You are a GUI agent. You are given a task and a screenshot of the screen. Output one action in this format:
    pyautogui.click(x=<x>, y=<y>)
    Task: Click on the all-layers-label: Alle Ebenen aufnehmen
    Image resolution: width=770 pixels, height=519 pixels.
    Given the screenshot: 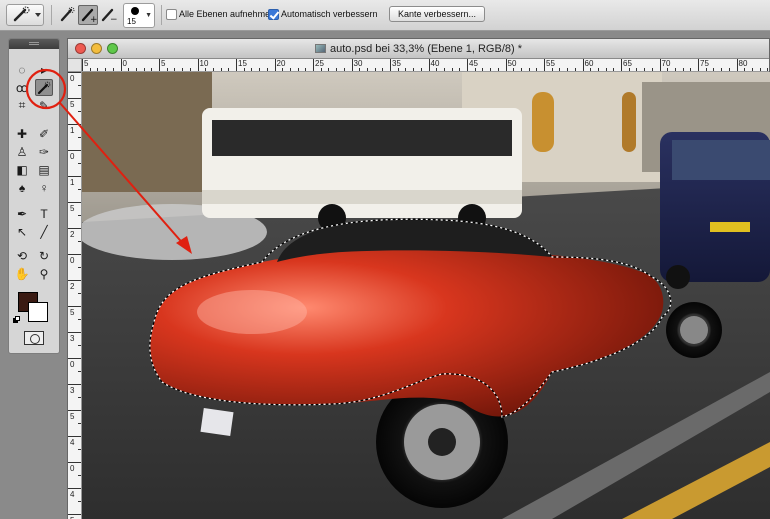 What is the action you would take?
    pyautogui.click(x=227, y=14)
    